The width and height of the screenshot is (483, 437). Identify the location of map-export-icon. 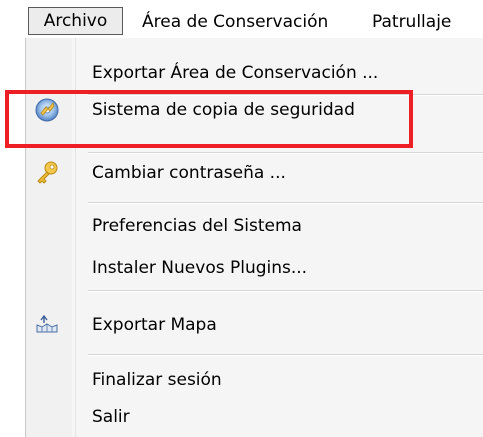
(47, 325).